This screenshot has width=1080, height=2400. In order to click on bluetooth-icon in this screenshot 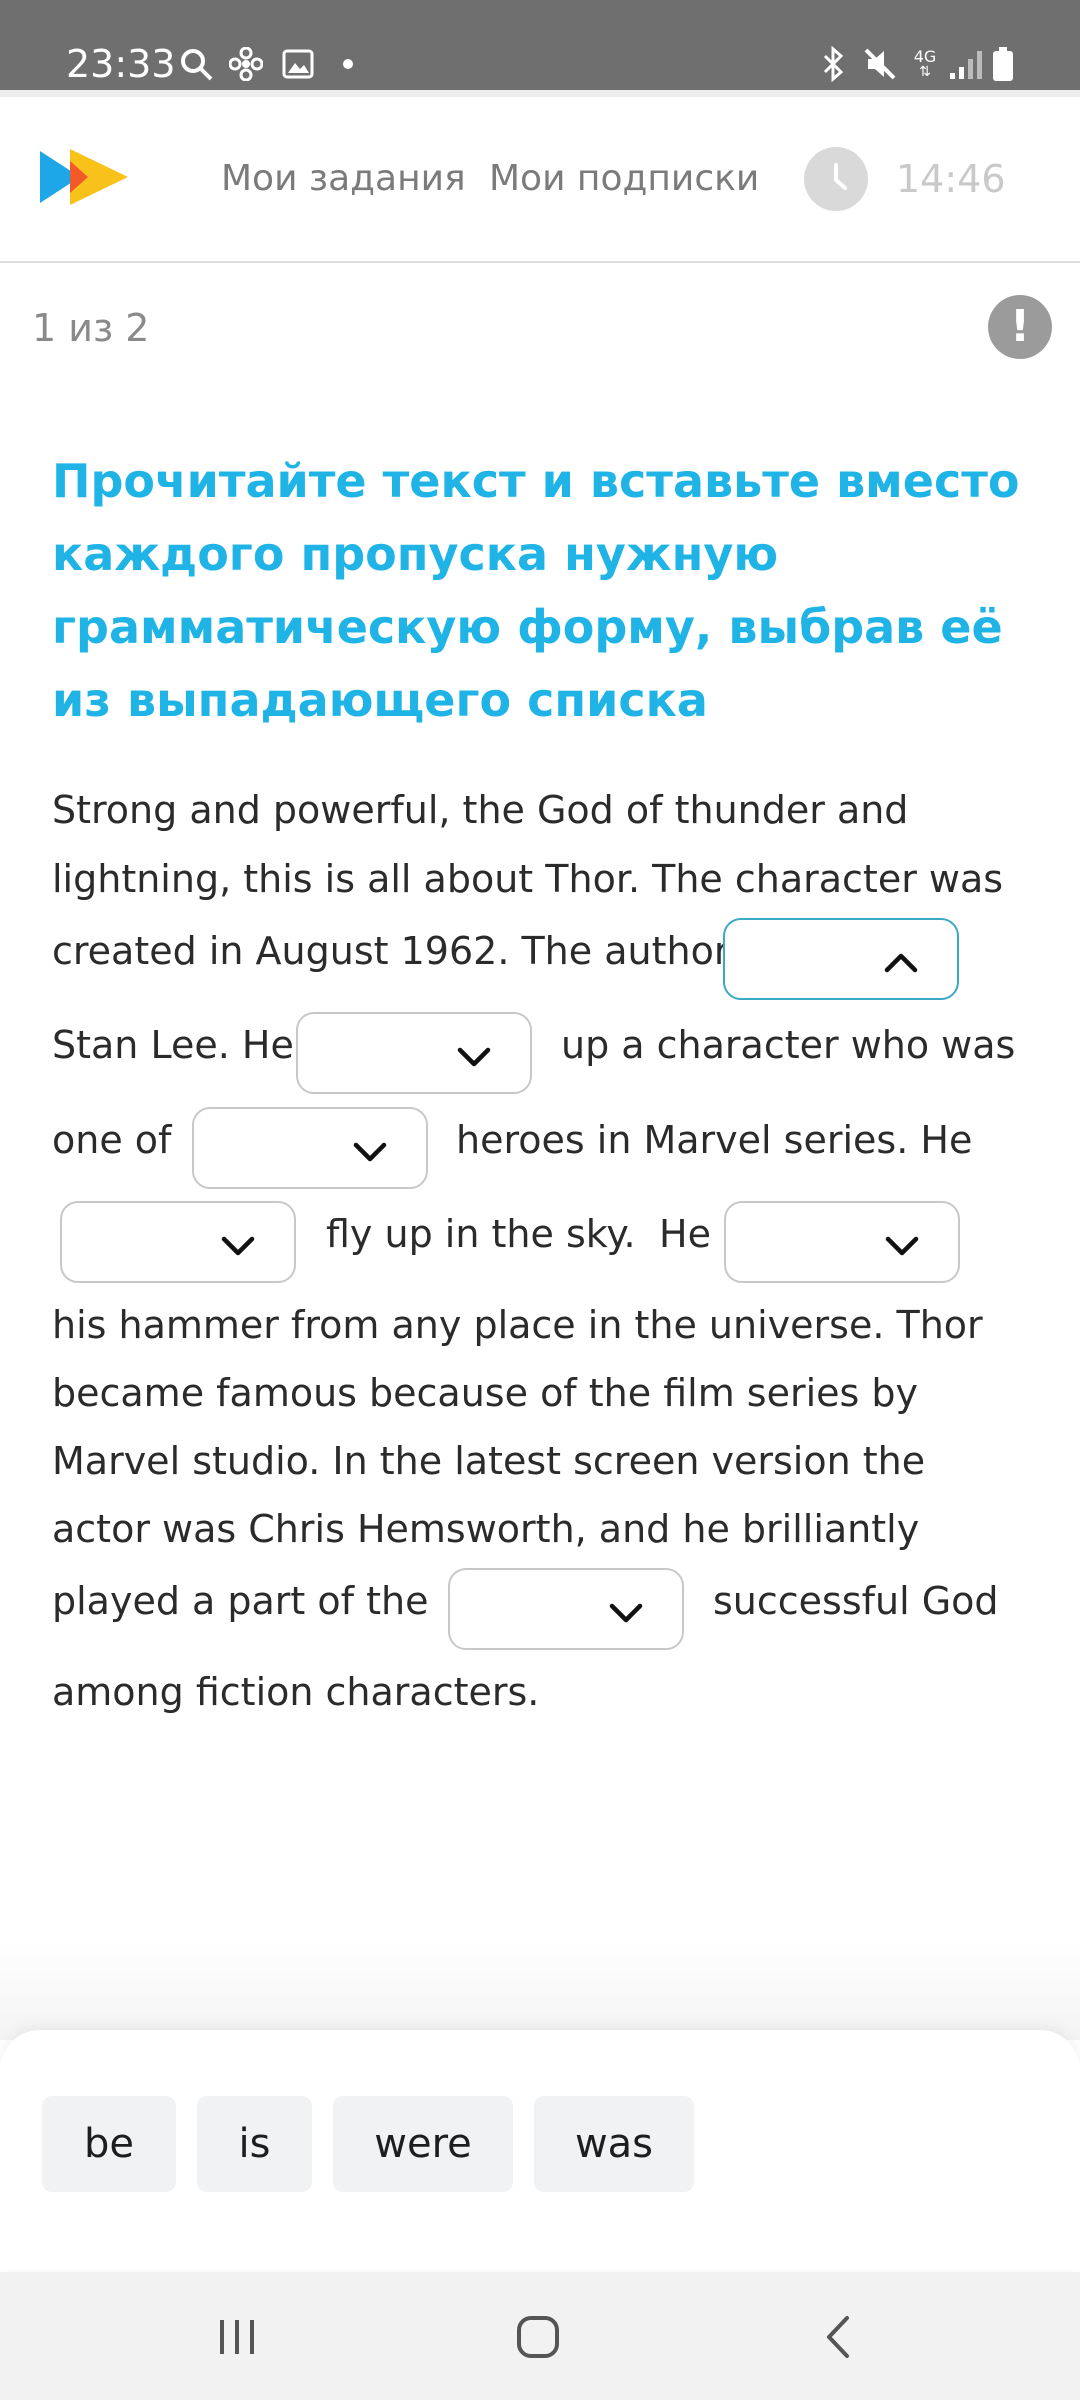, I will do `click(834, 64)`.